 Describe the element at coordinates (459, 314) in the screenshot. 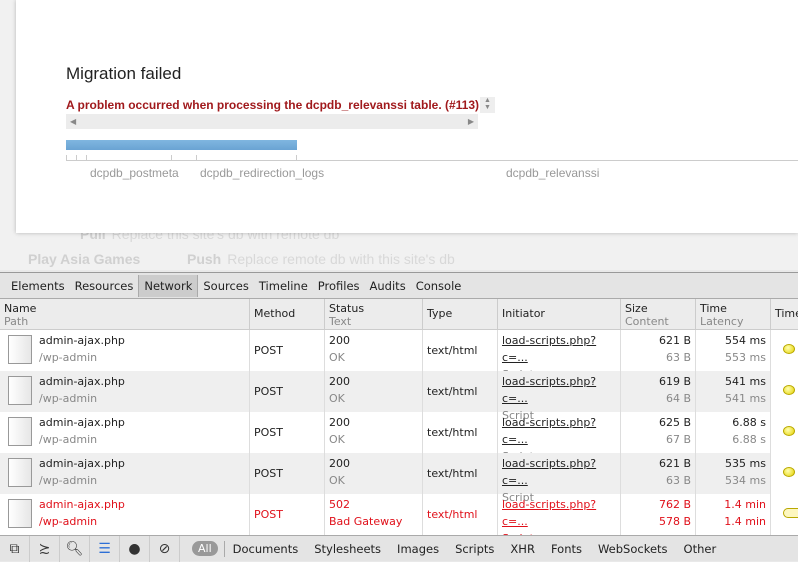

I see `col-type: Type` at that location.